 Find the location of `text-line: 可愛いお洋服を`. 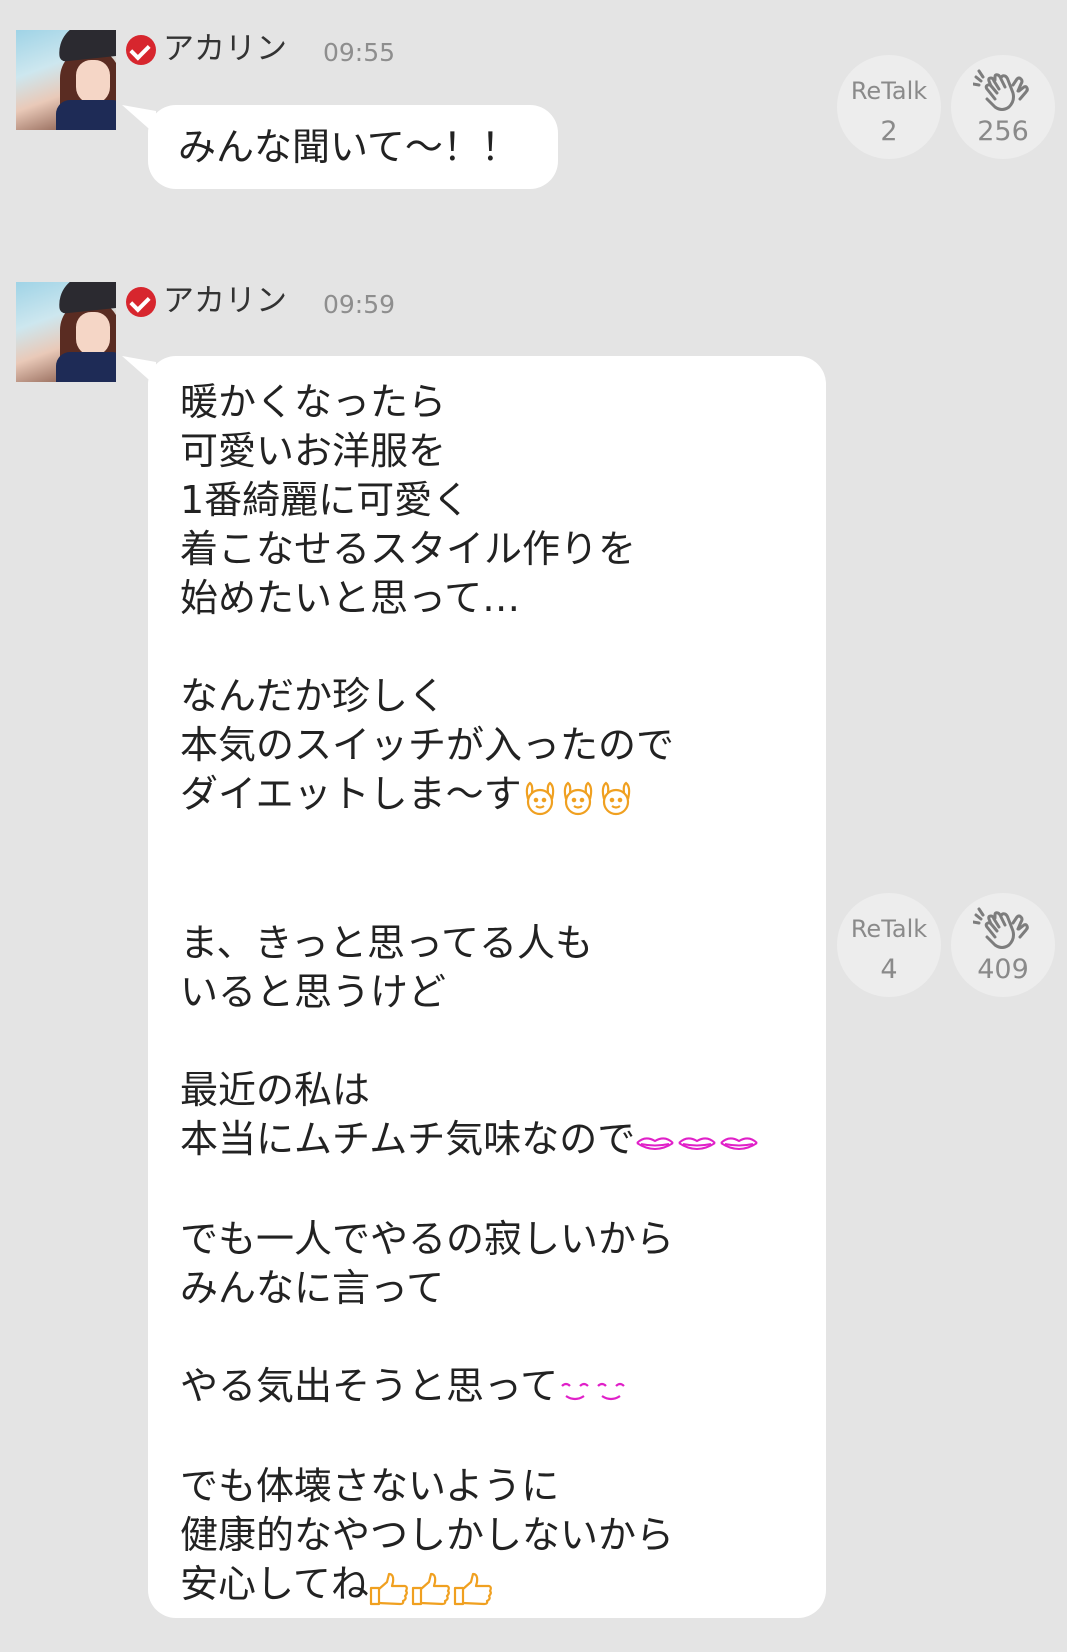

text-line: 可愛いお洋服を is located at coordinates (313, 451).